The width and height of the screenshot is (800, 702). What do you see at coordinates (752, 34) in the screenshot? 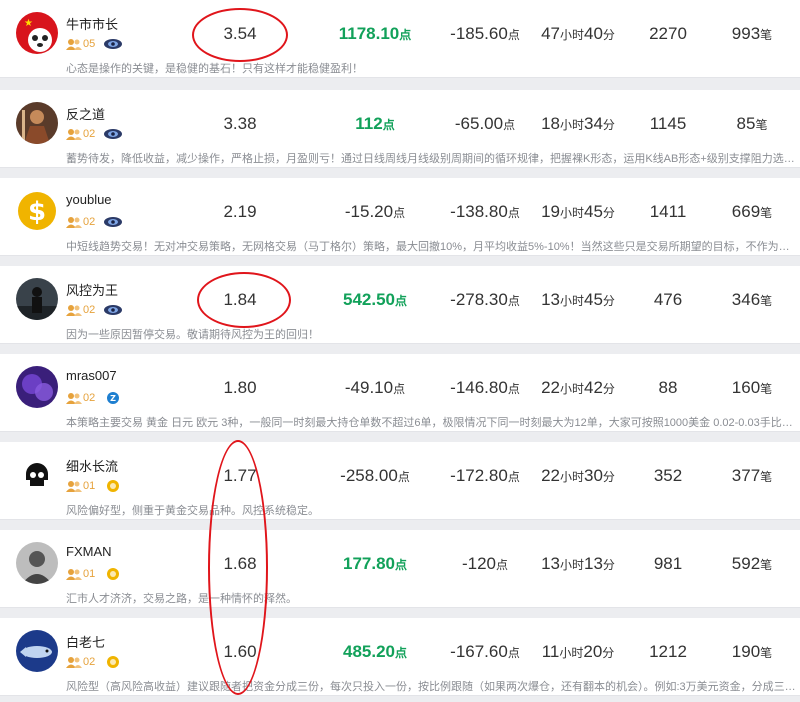
I see `order-count: 993笔` at bounding box center [752, 34].